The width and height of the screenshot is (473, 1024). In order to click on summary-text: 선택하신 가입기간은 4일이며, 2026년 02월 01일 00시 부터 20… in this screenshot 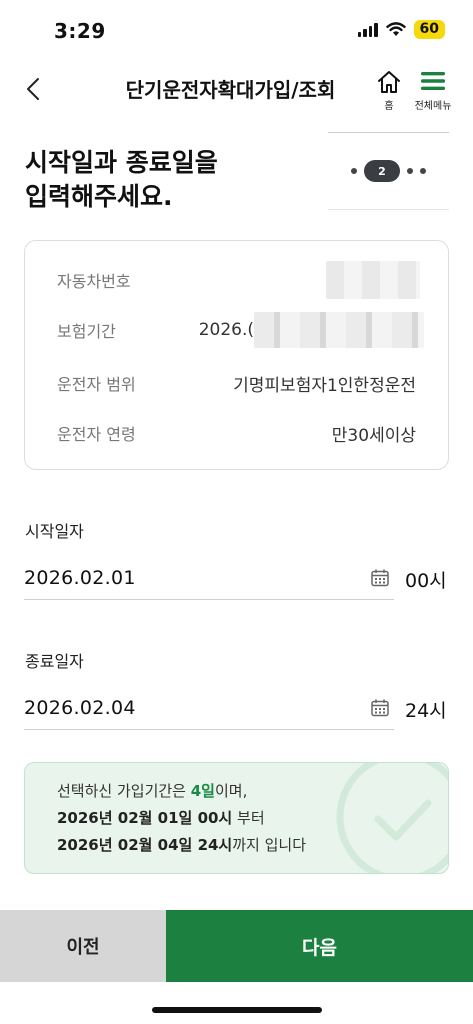, I will do `click(181, 818)`.